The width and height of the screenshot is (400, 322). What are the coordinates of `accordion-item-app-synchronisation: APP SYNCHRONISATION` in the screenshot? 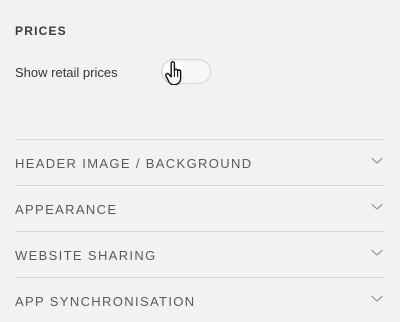 It's located at (200, 299).